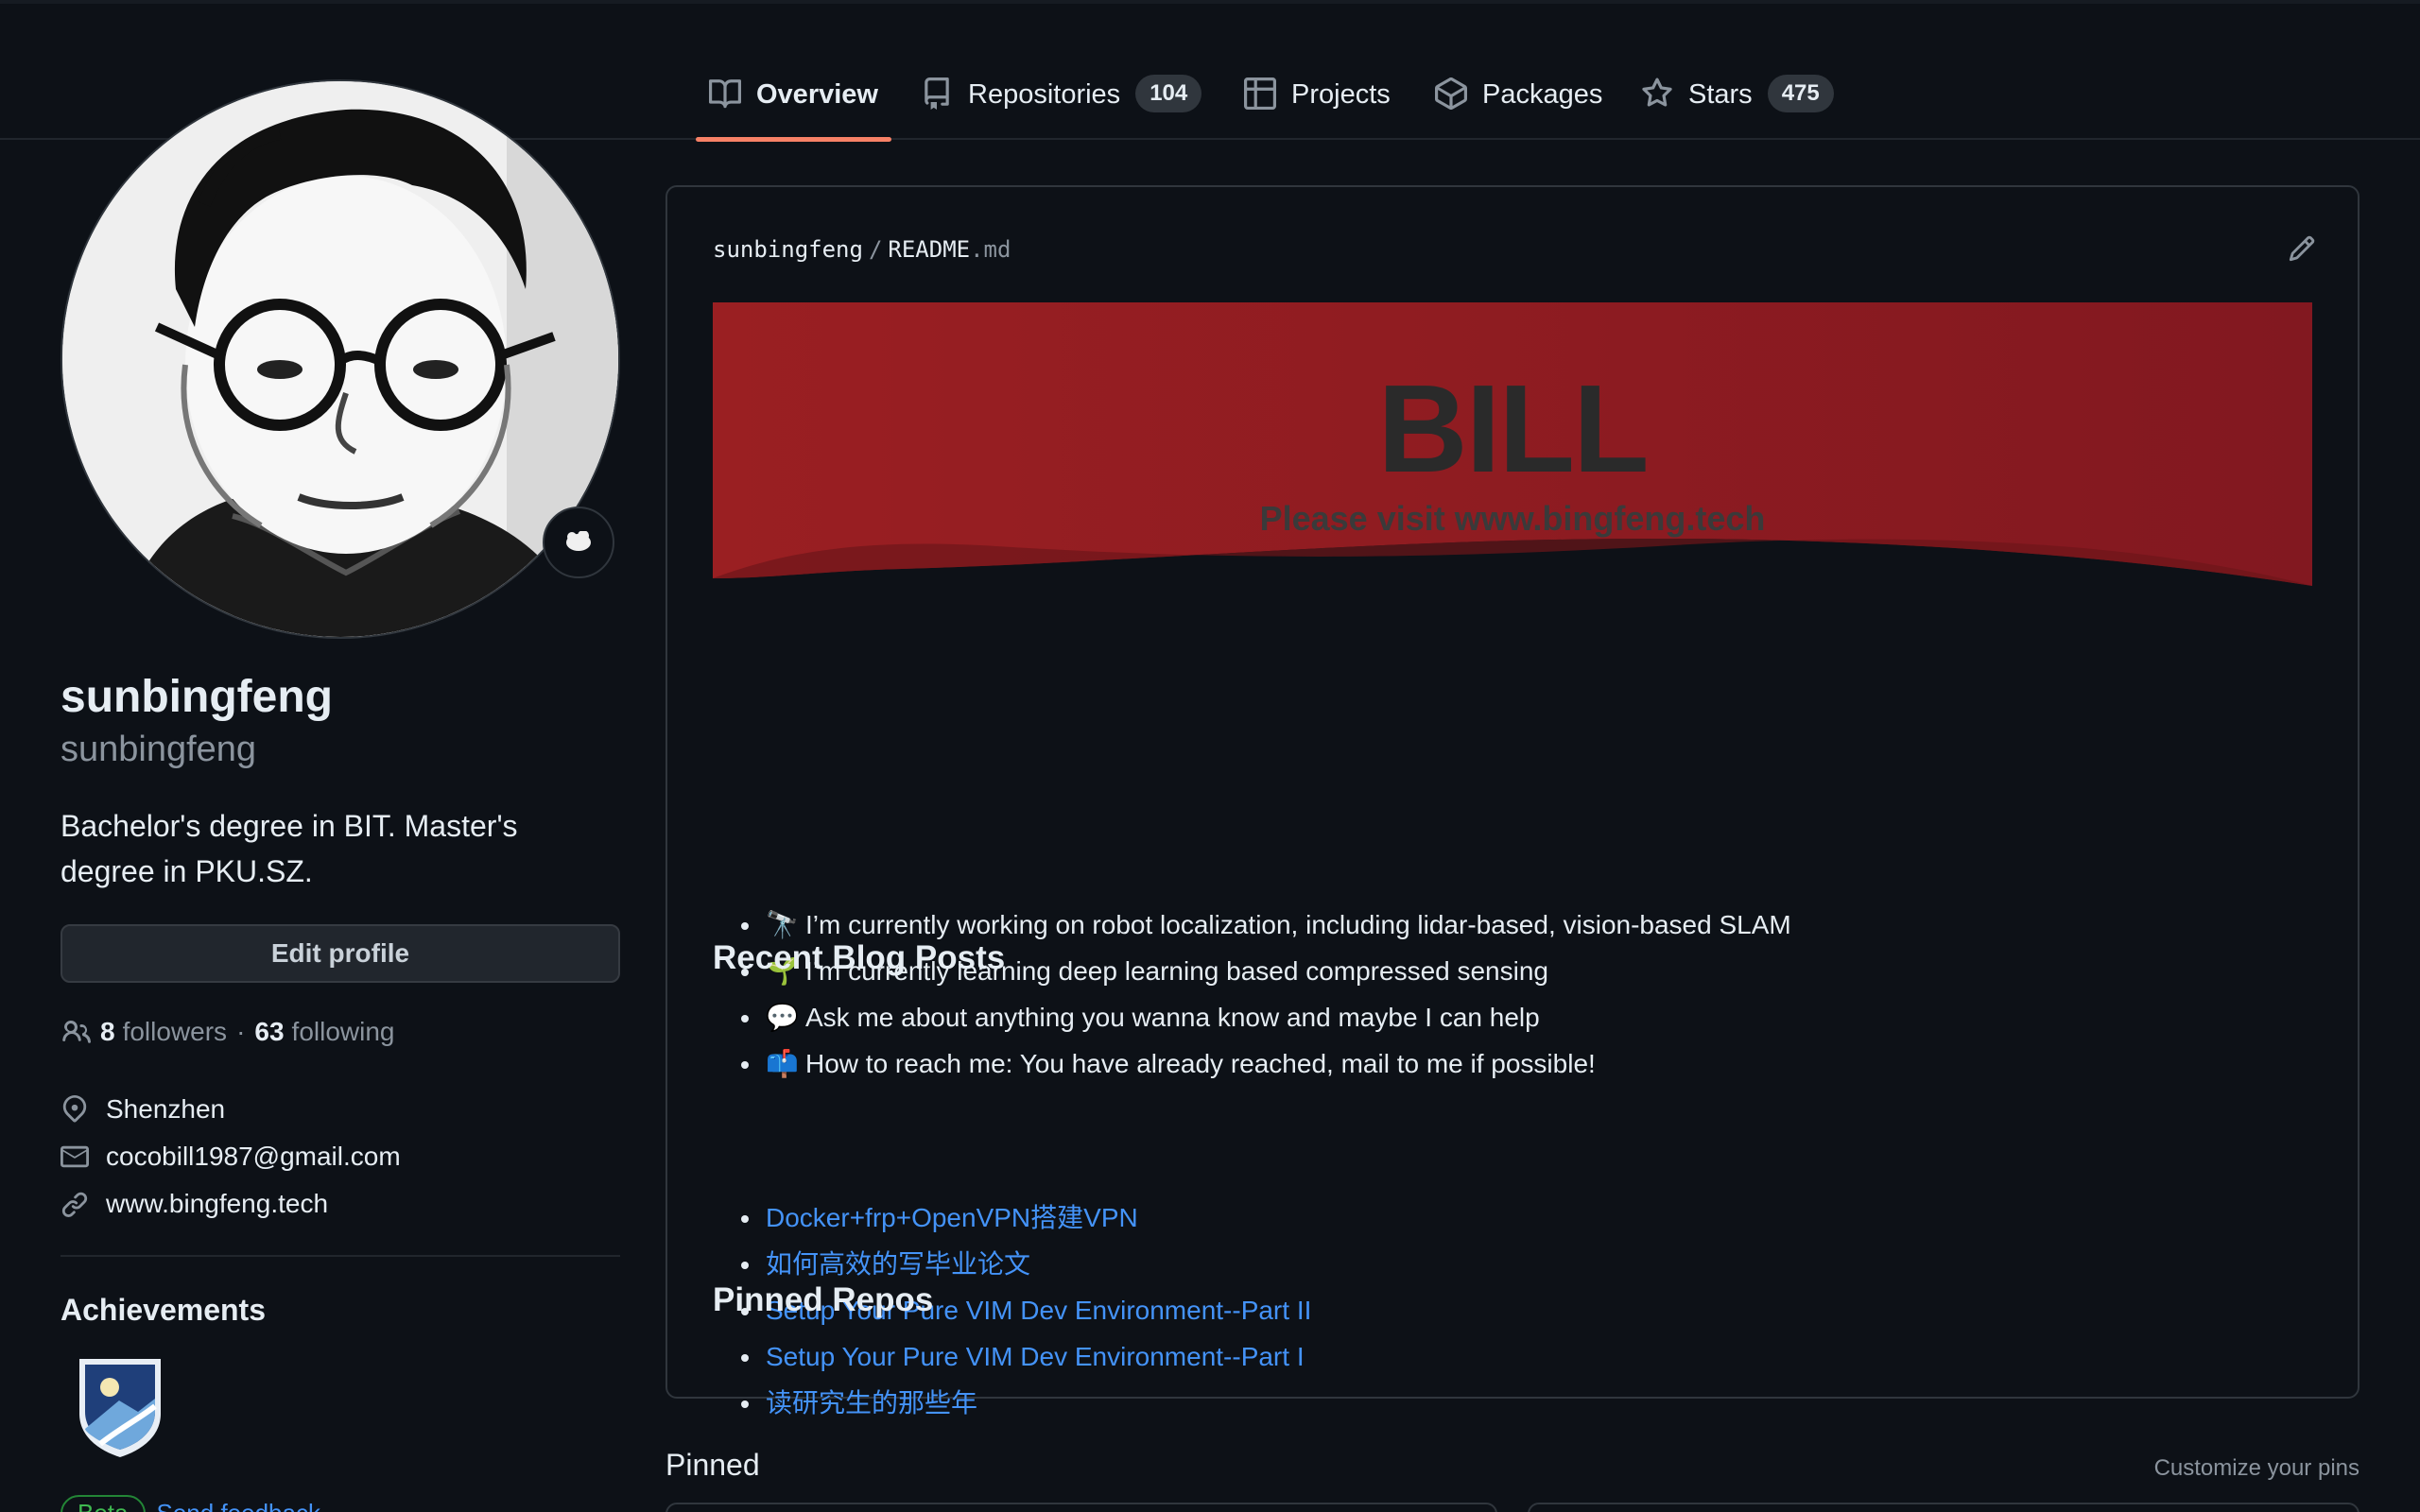  What do you see at coordinates (166, 1109) in the screenshot?
I see `location-text: Shenzhen` at bounding box center [166, 1109].